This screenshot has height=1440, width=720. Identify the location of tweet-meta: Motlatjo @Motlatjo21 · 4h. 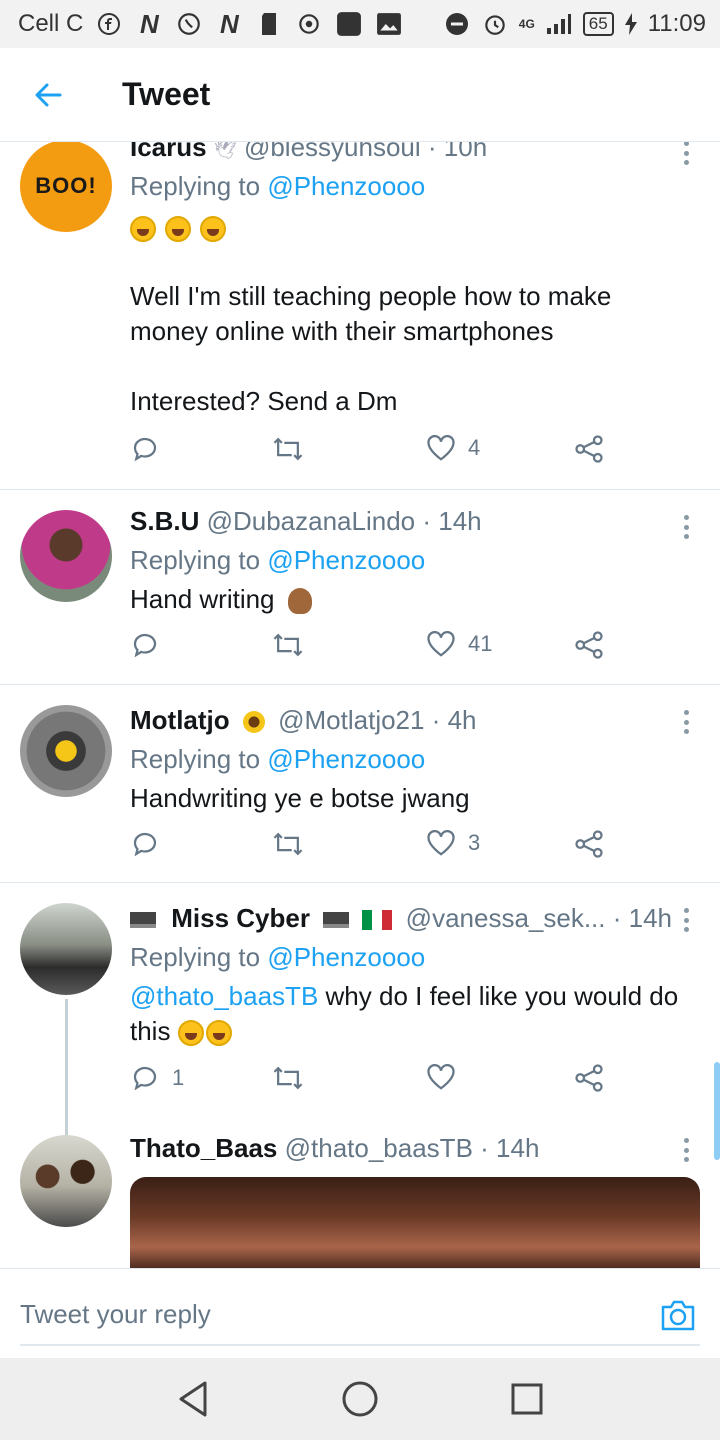
(411, 720).